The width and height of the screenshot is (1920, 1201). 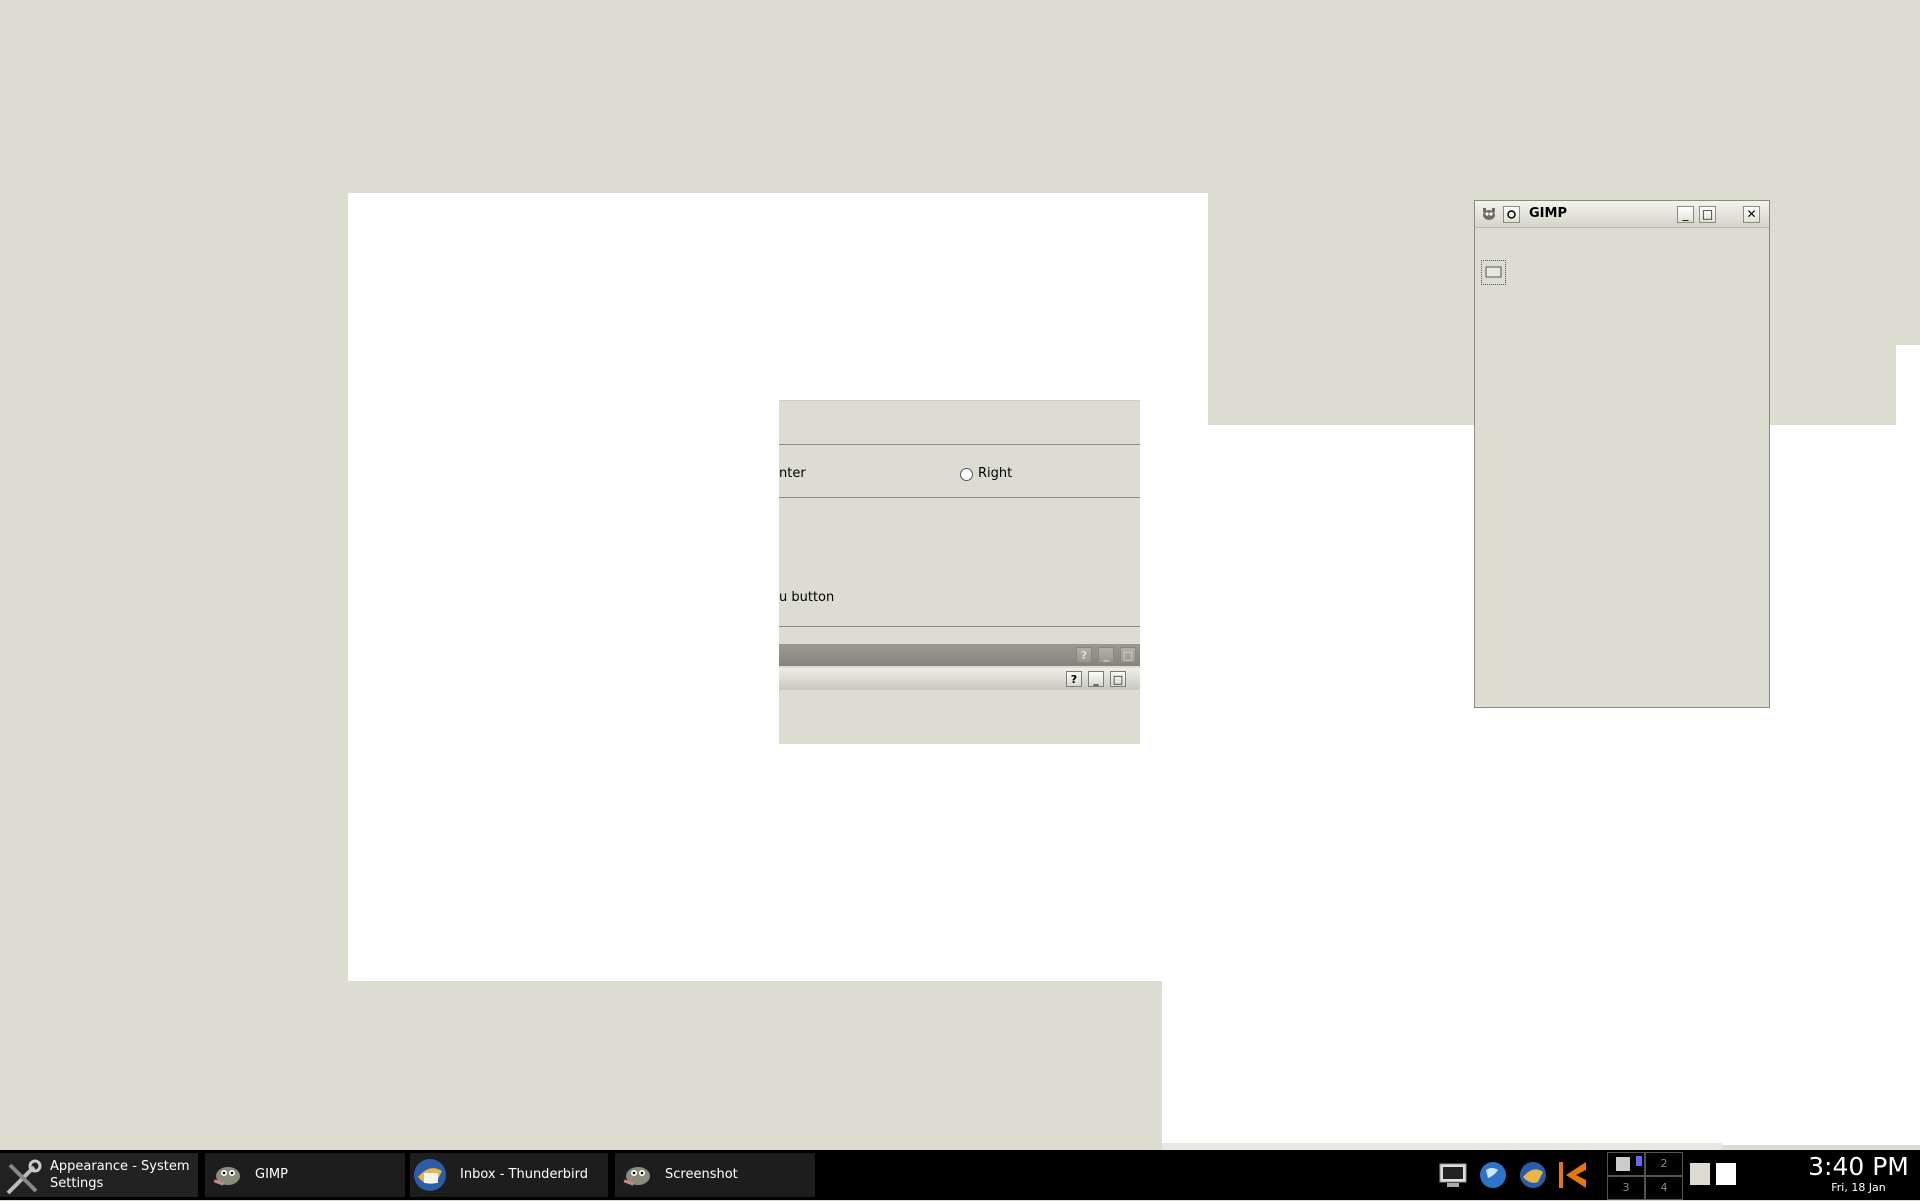 I want to click on menu-button-label: u button, so click(x=806, y=597).